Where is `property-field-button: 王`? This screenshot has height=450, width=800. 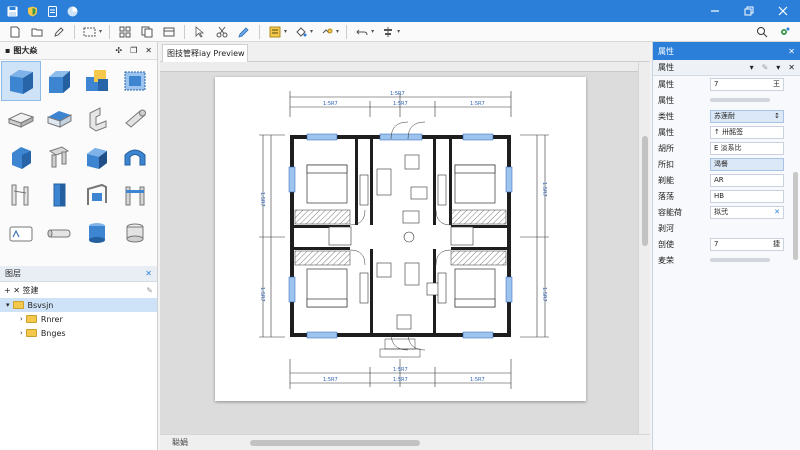
property-field-button: 王 is located at coordinates (776, 84).